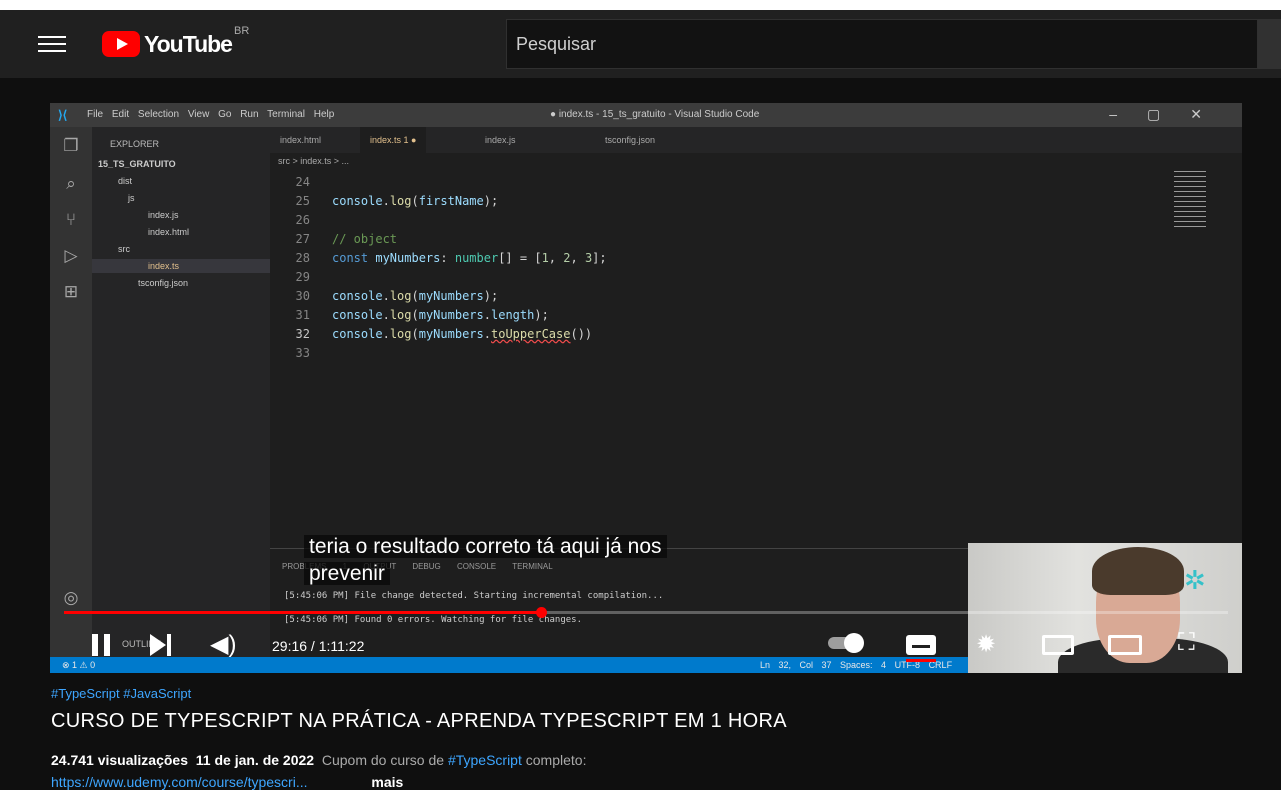 The width and height of the screenshot is (1281, 790). What do you see at coordinates (121, 693) in the screenshot?
I see `video-hashtags: #TypeScript #JavaScript` at bounding box center [121, 693].